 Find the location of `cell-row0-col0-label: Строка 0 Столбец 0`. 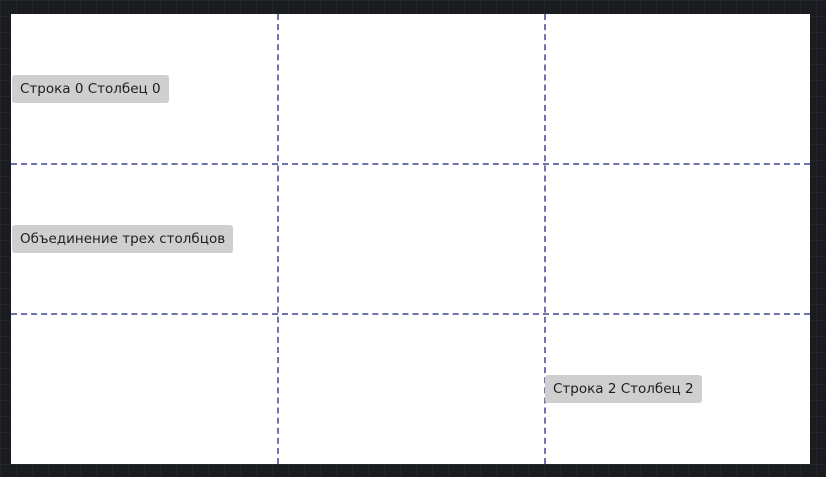

cell-row0-col0-label: Строка 0 Столбец 0 is located at coordinates (90, 89).